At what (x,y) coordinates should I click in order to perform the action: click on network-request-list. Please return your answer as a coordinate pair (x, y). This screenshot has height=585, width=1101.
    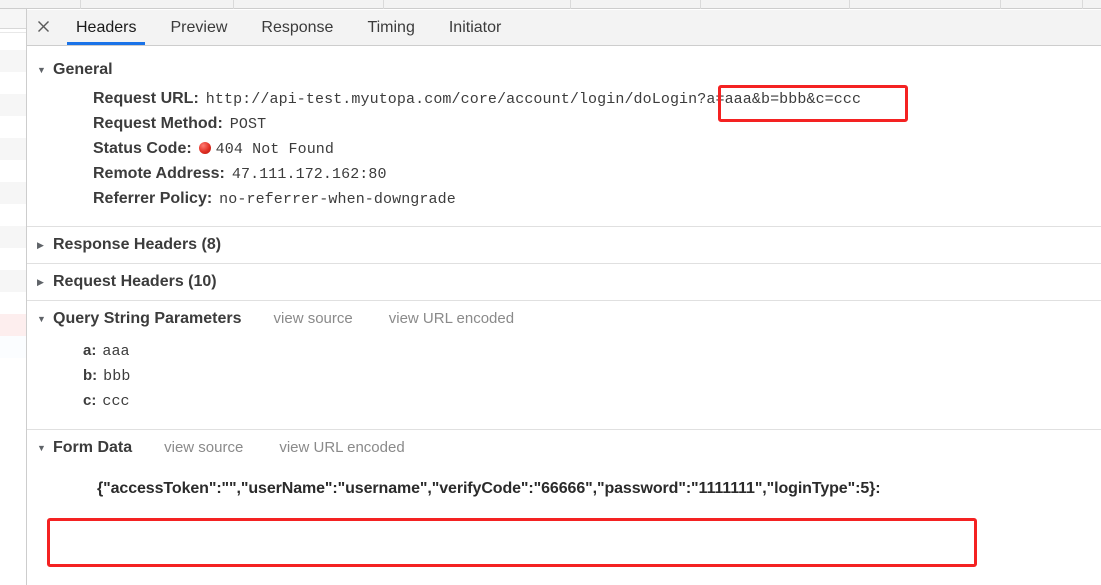
    Looking at the image, I should click on (13, 292).